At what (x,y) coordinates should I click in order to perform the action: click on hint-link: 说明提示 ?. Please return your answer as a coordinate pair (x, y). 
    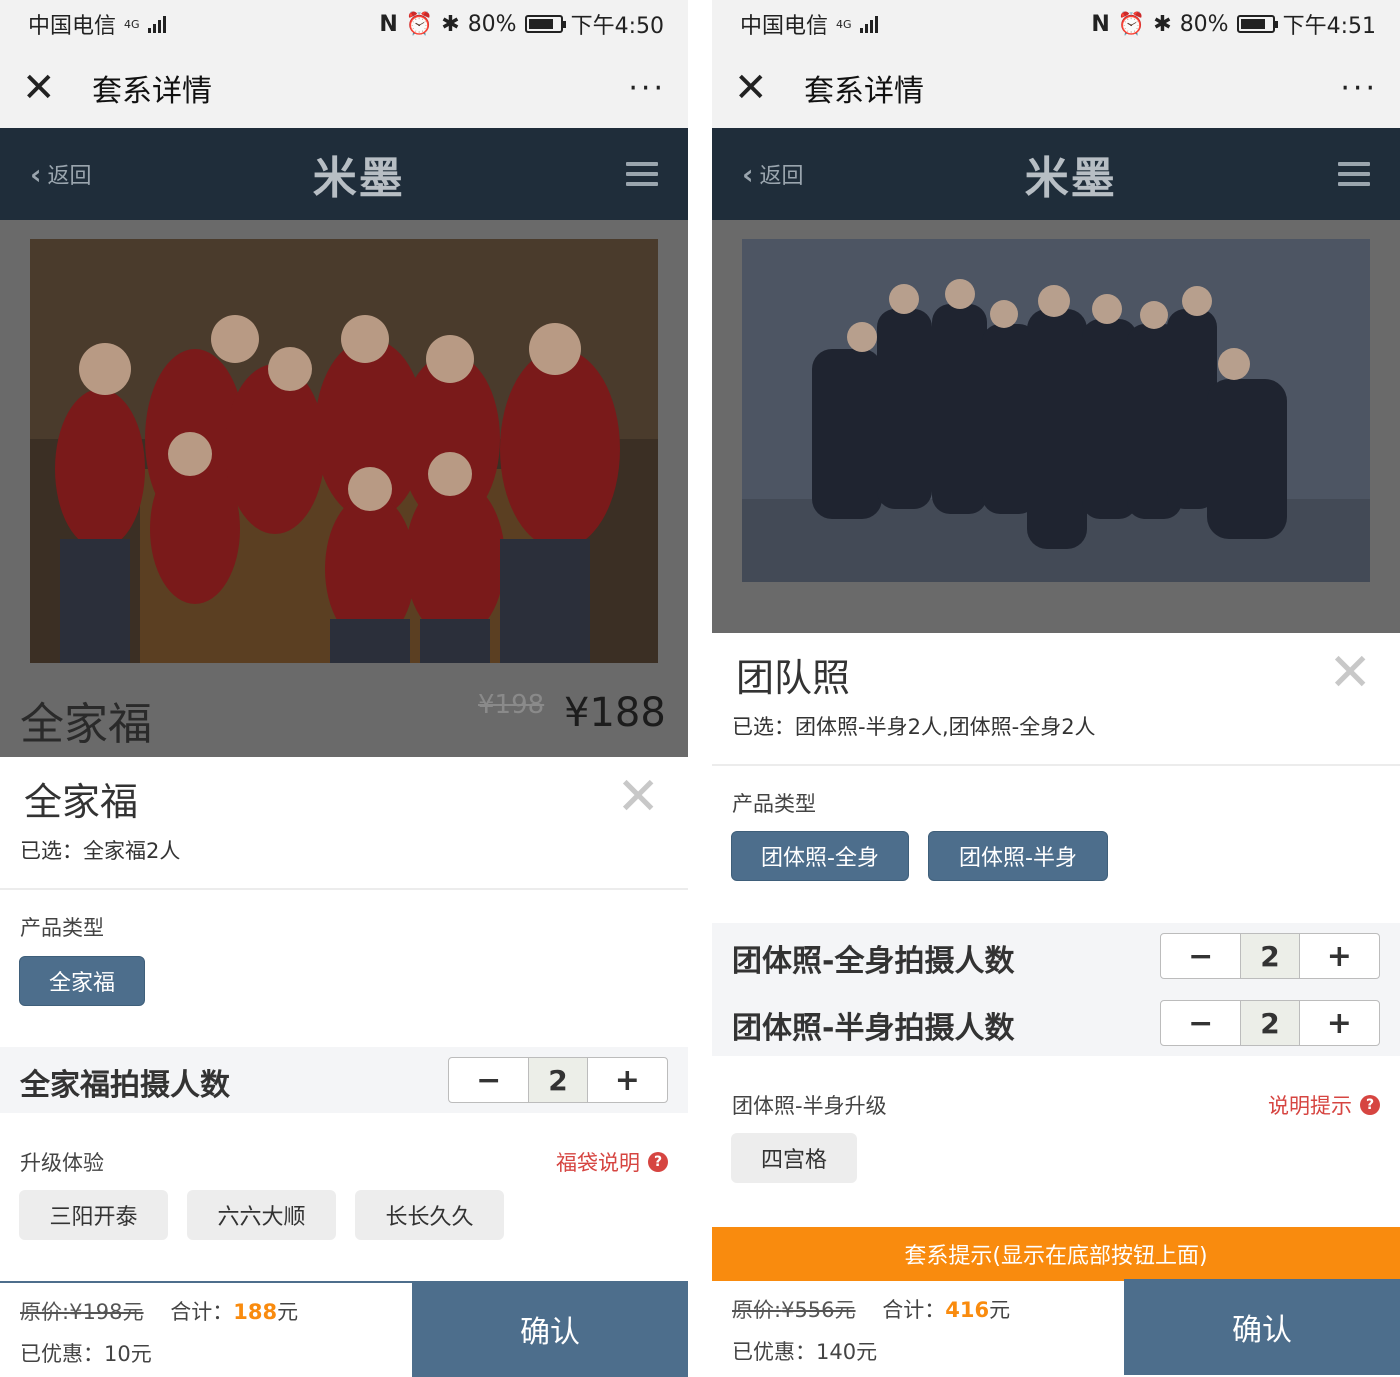
    Looking at the image, I should click on (1324, 1105).